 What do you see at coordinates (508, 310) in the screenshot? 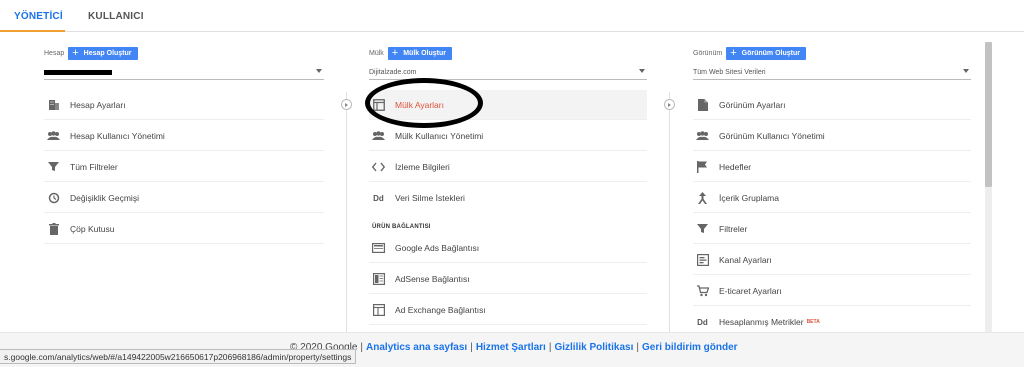
I see `ad-exchange-linking-item: Ad Exchange Bağlantısı` at bounding box center [508, 310].